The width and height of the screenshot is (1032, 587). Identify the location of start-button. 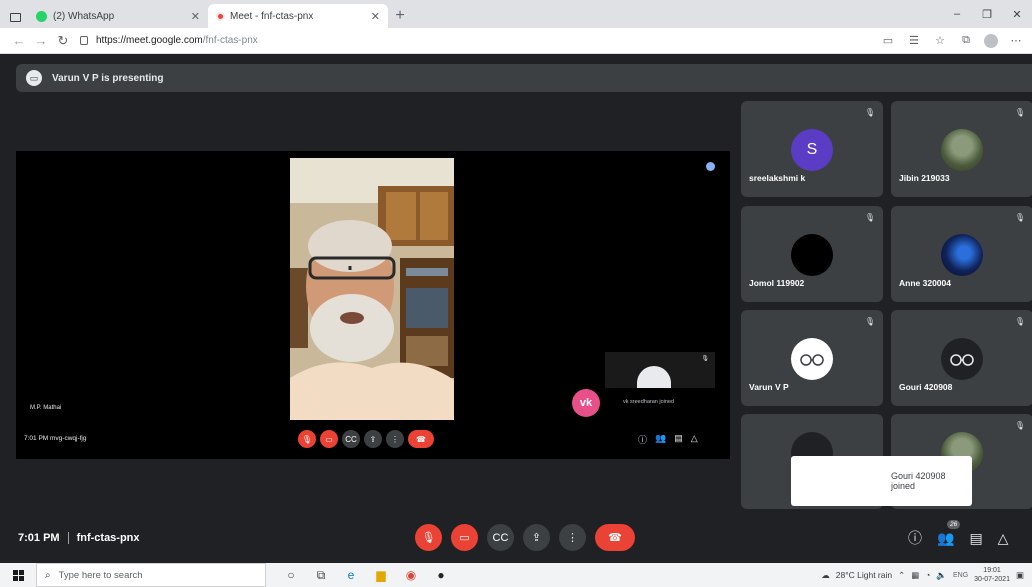
(18, 575).